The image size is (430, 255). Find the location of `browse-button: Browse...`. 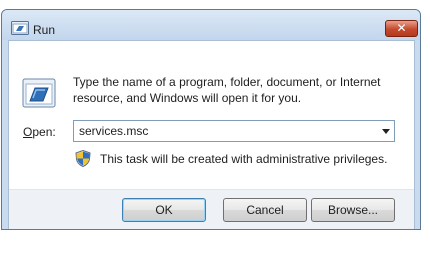

browse-button: Browse... is located at coordinates (353, 210).